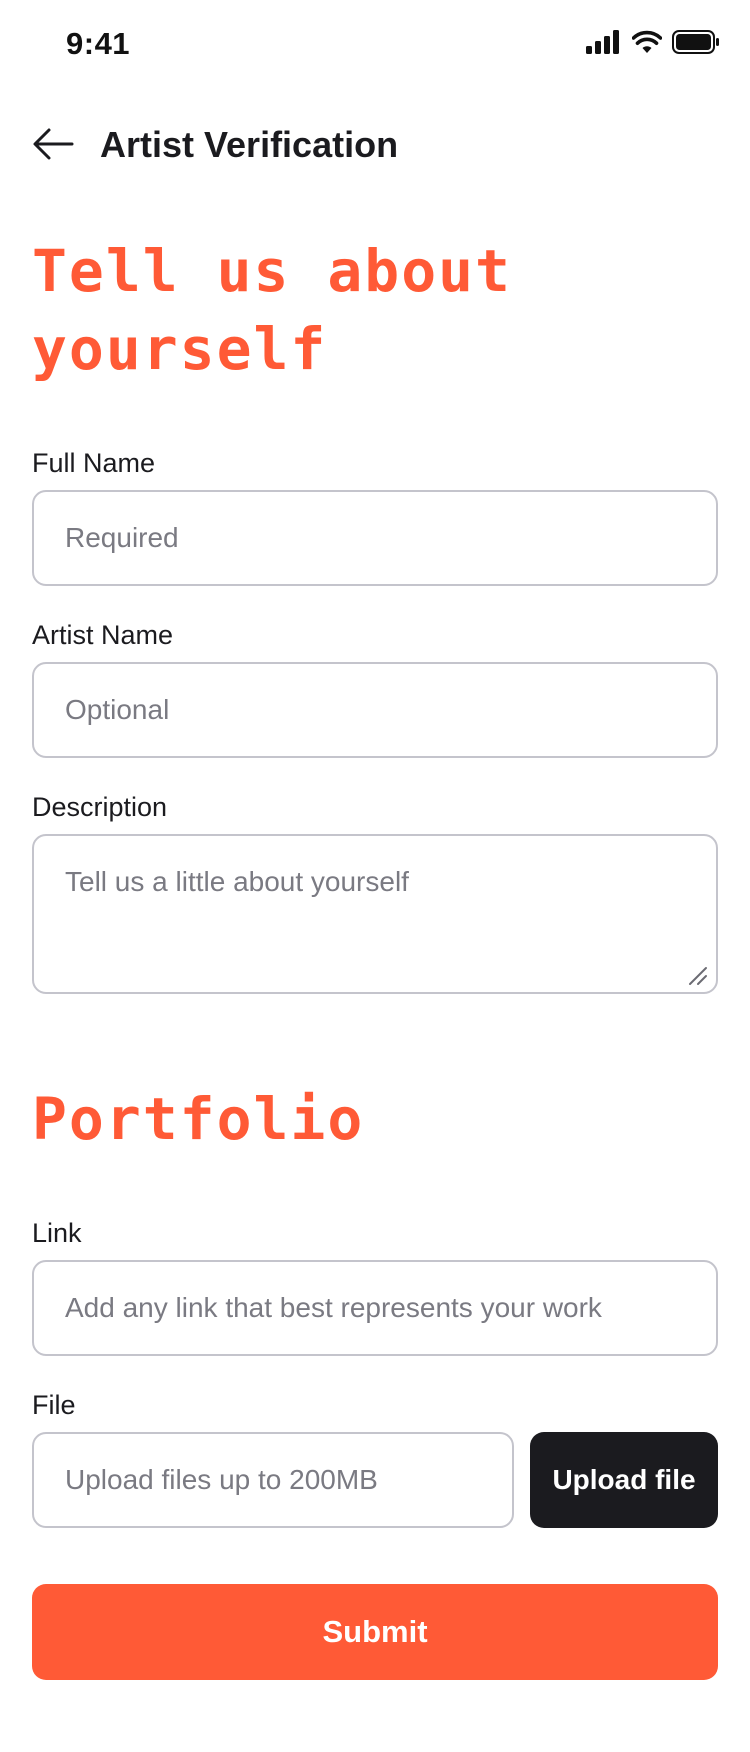 Image resolution: width=750 pixels, height=1752 pixels. Describe the element at coordinates (375, 46) in the screenshot. I see `status-bar: 9:41` at that location.